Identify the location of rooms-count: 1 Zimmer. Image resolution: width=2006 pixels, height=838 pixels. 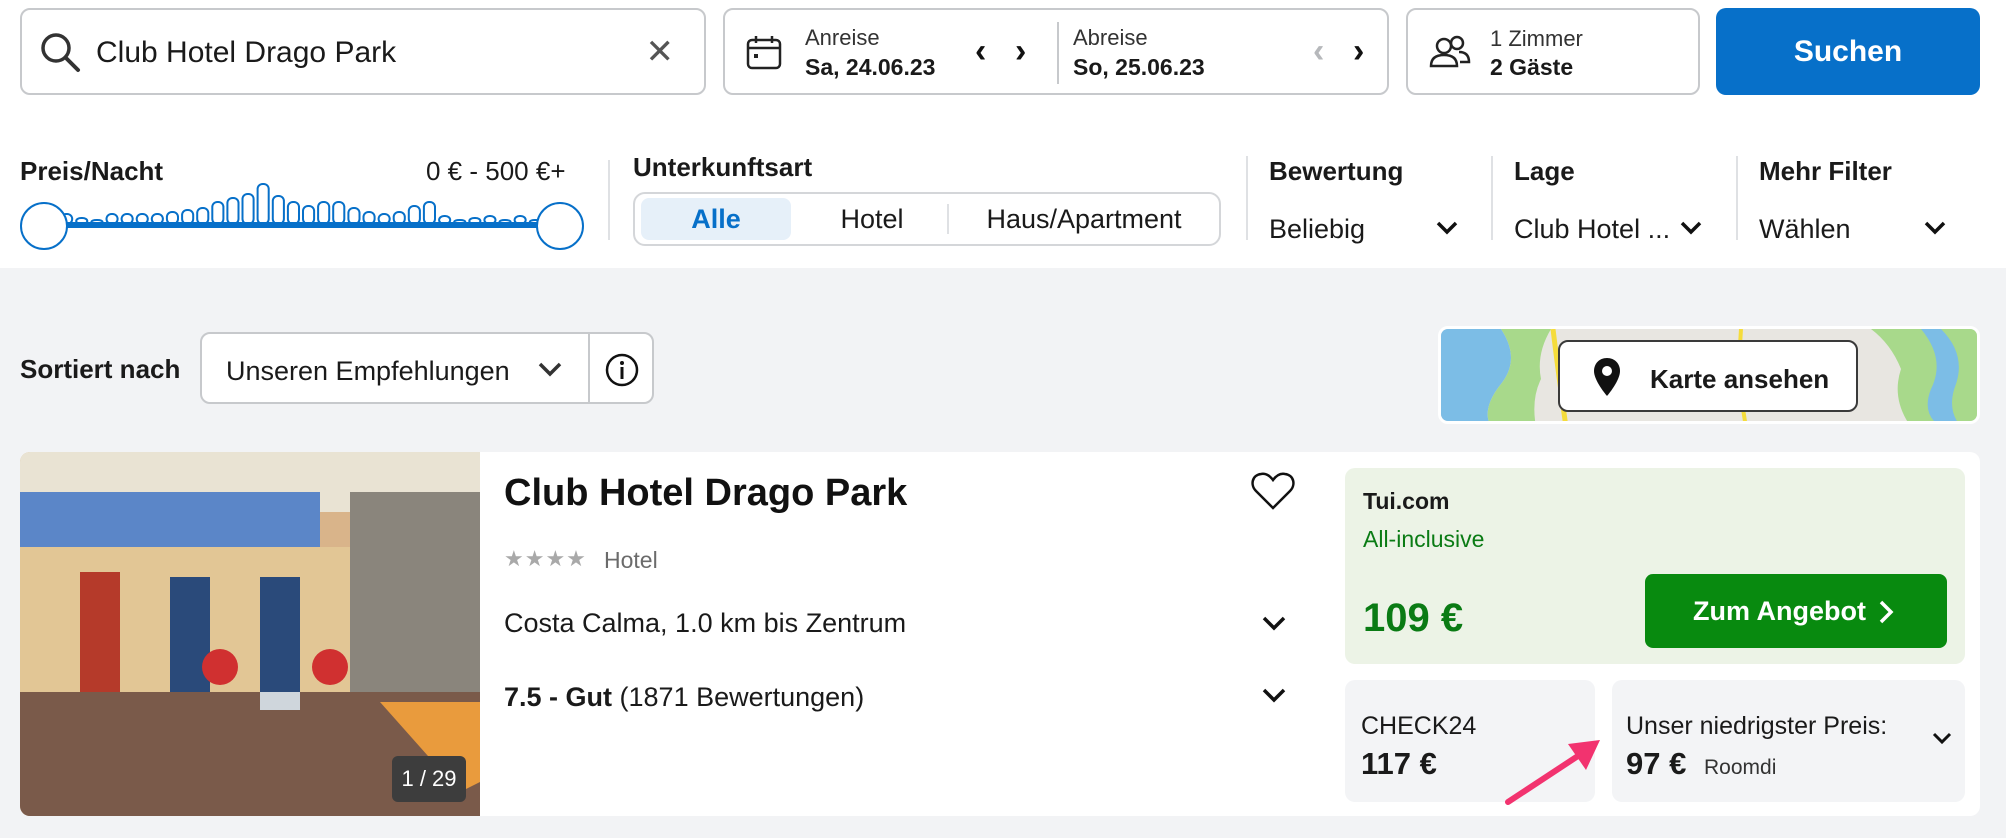
(1536, 38).